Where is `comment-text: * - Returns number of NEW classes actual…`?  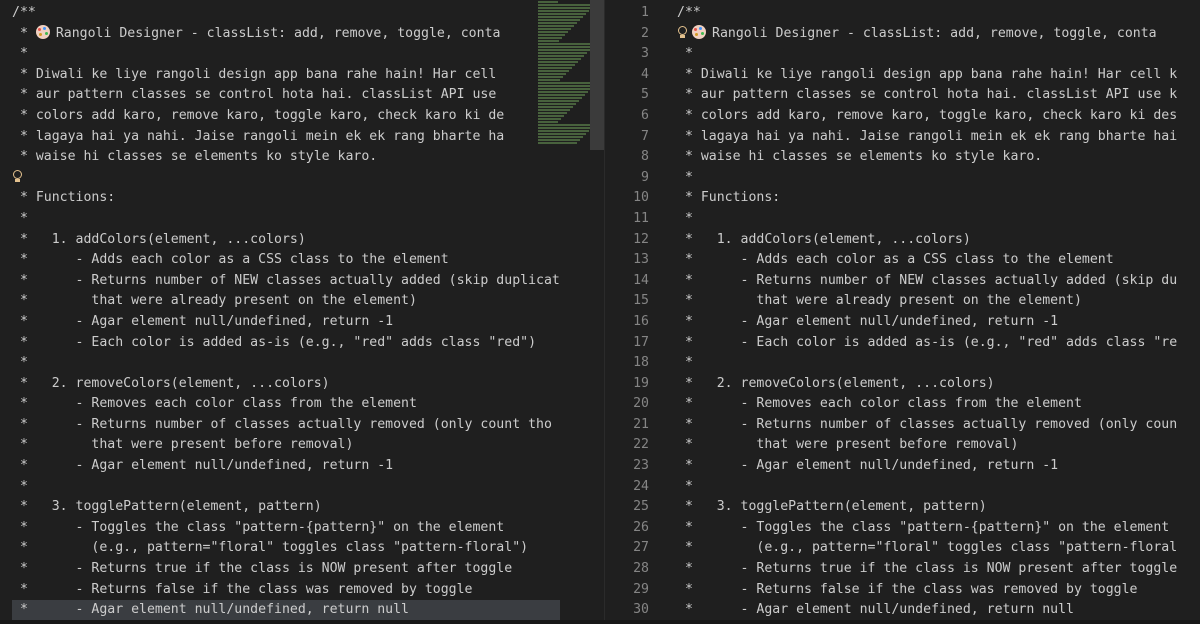
comment-text: * - Returns number of NEW classes actual… is located at coordinates (286, 280).